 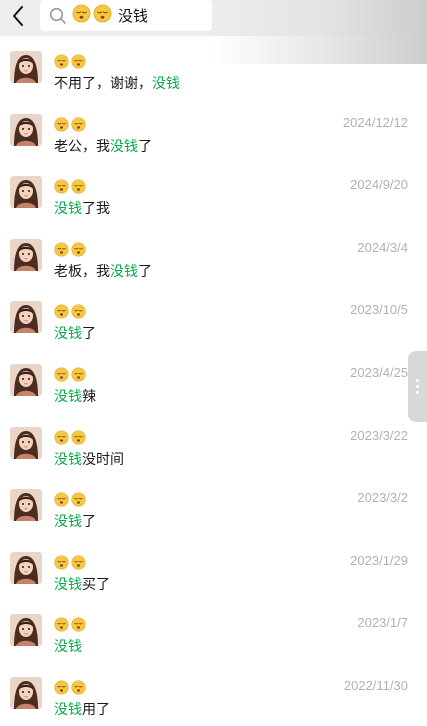 I want to click on search-result-item: 2024/3/4 老板，我没钱了, so click(x=213, y=261).